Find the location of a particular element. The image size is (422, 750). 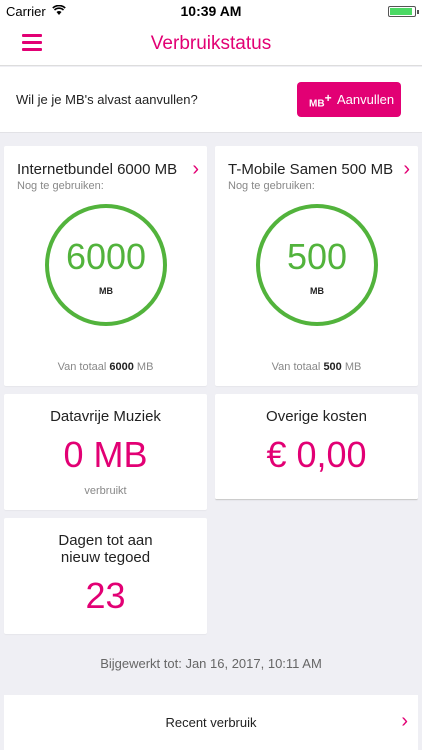

music-card: Datavrije Muziek 0 MB verbruikt is located at coordinates (105, 452).